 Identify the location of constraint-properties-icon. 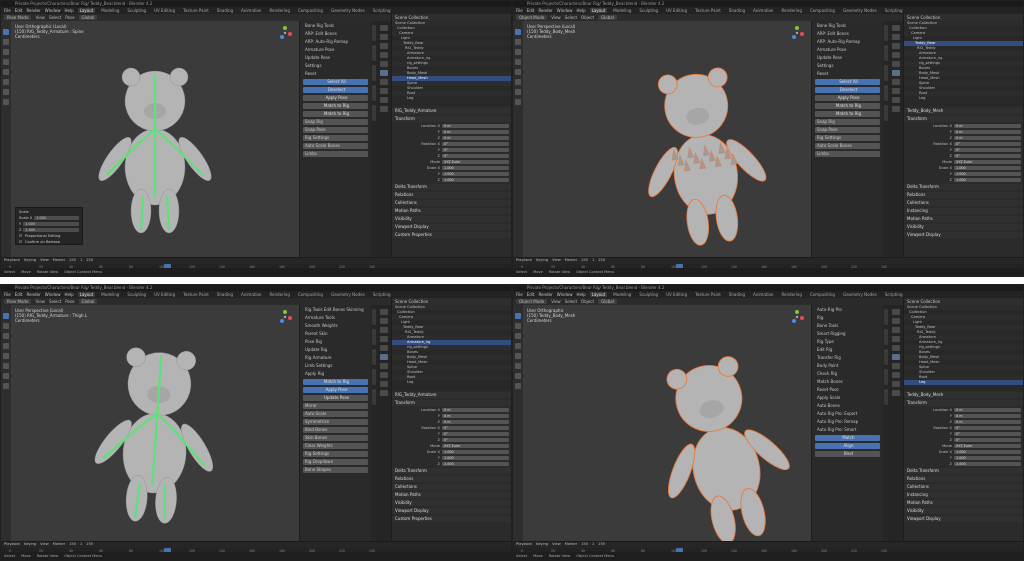
(896, 384).